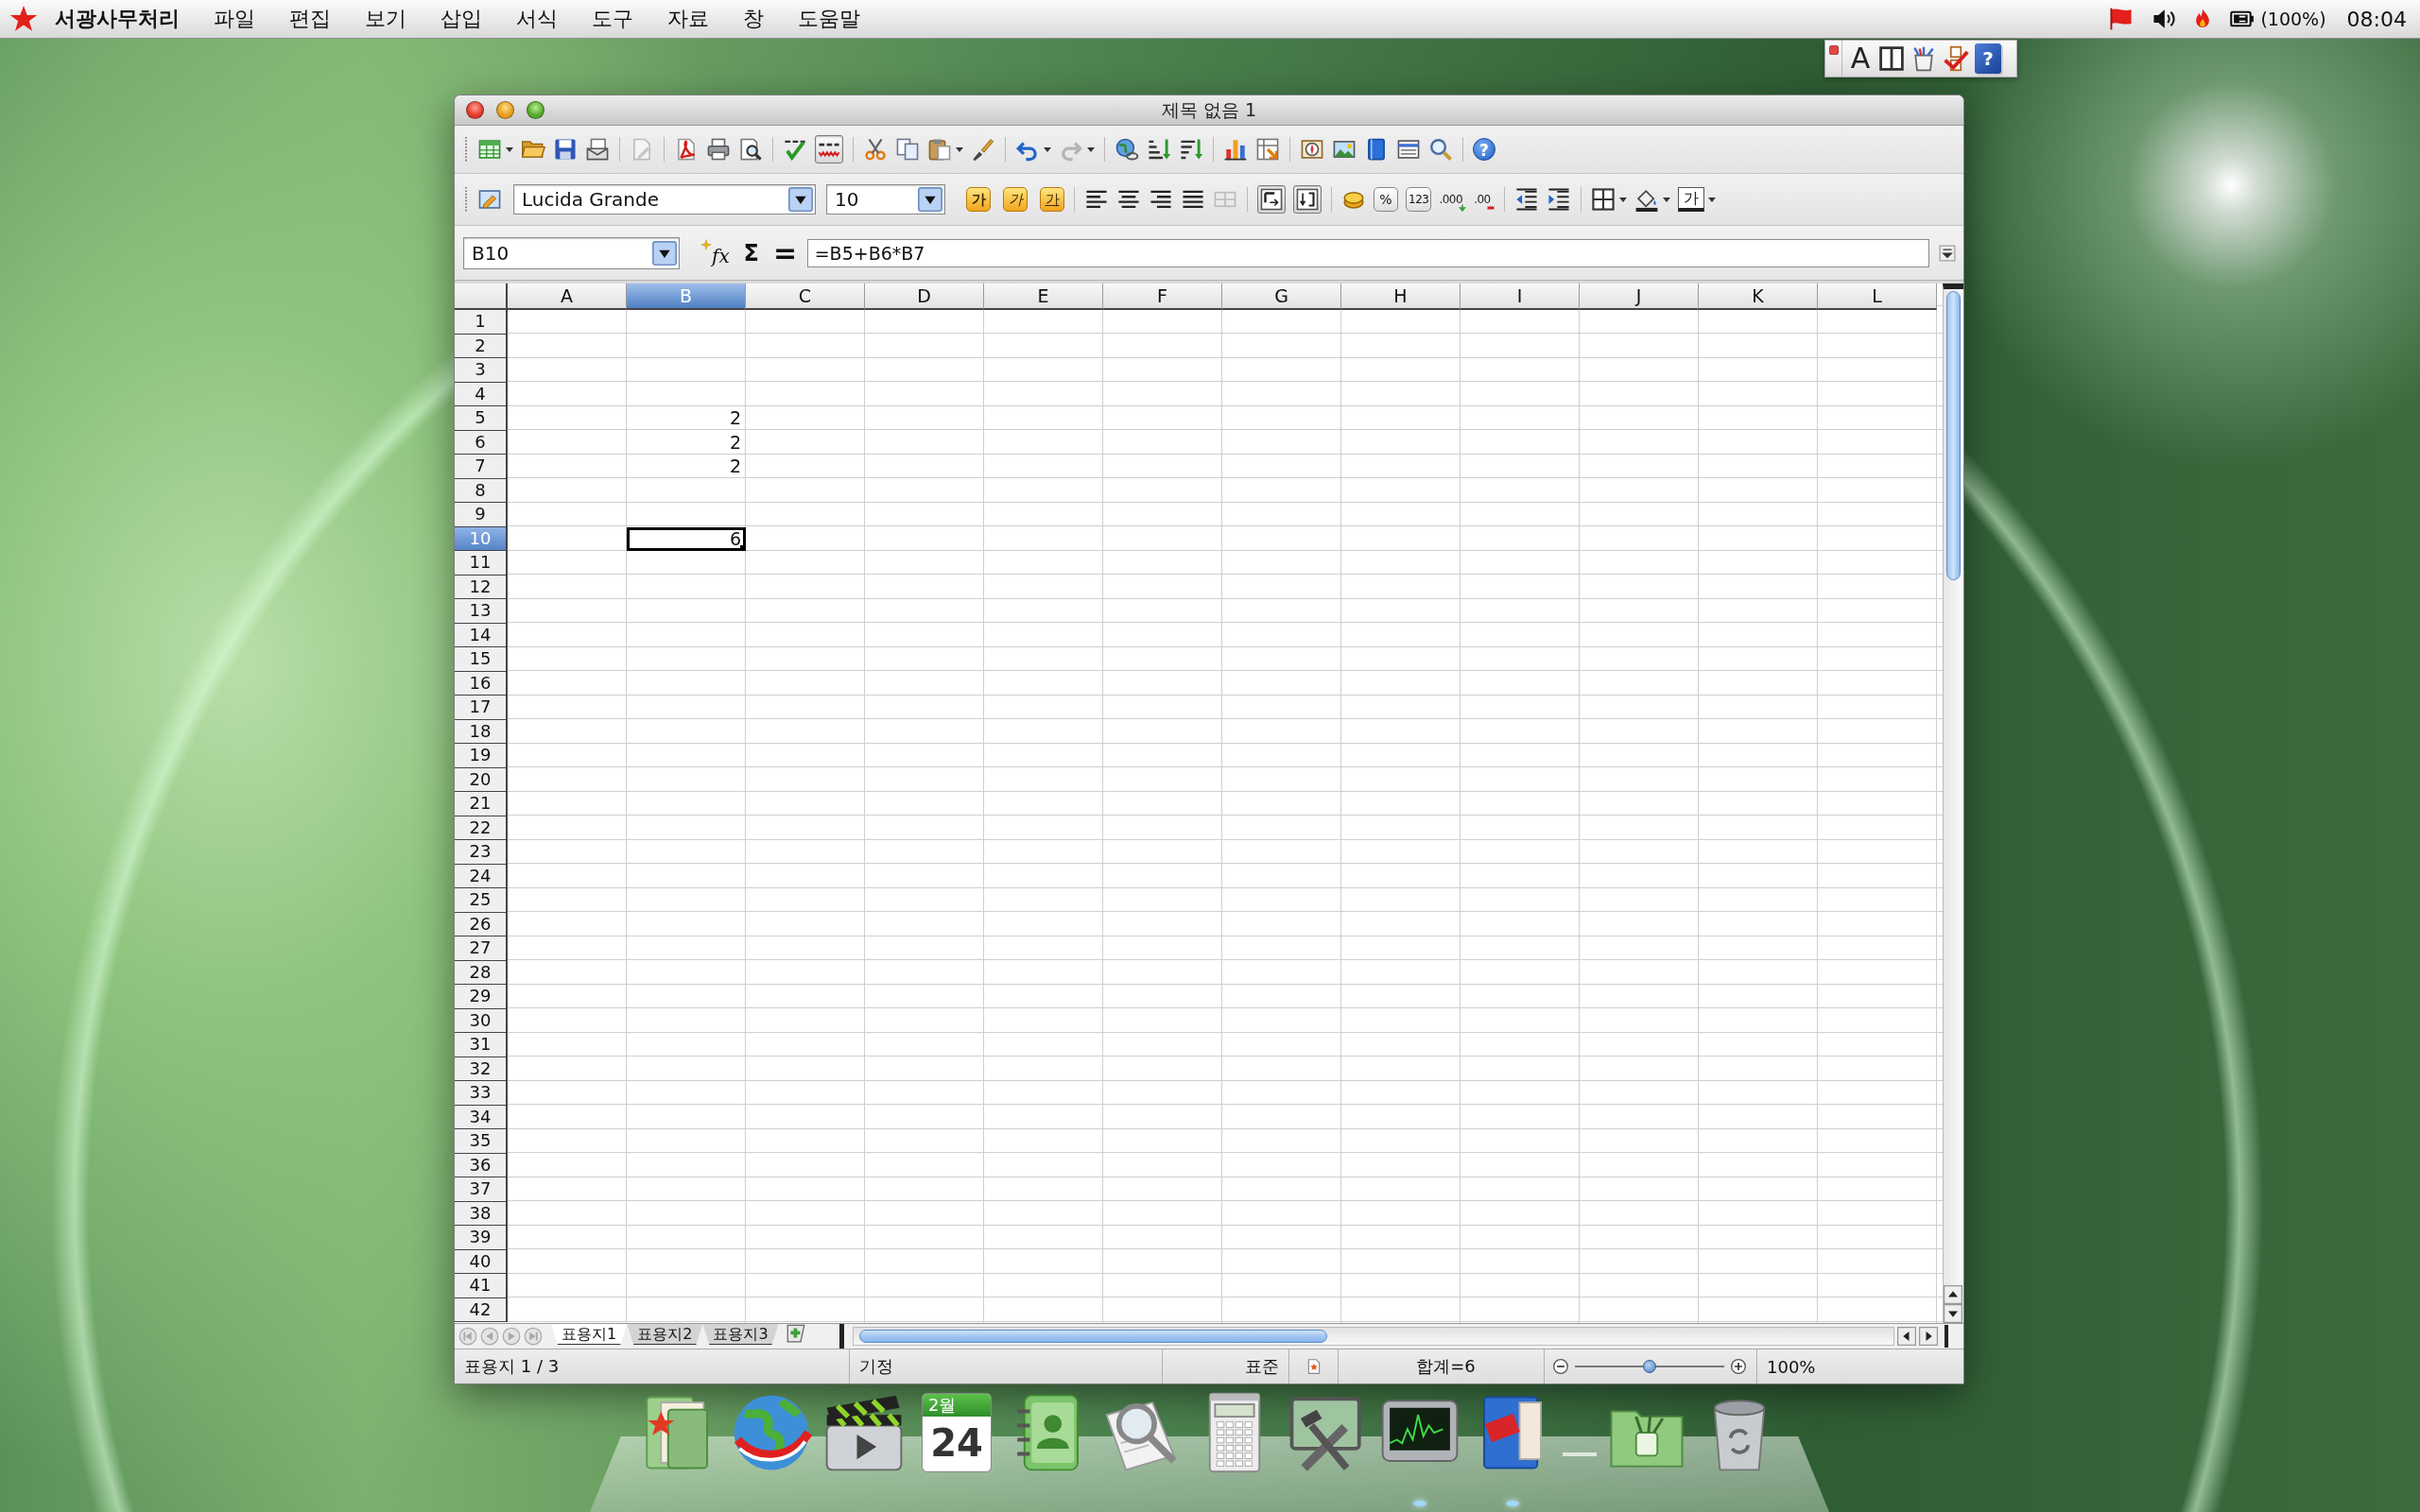  What do you see at coordinates (1191, 149) in the screenshot?
I see `sort-descending-icon` at bounding box center [1191, 149].